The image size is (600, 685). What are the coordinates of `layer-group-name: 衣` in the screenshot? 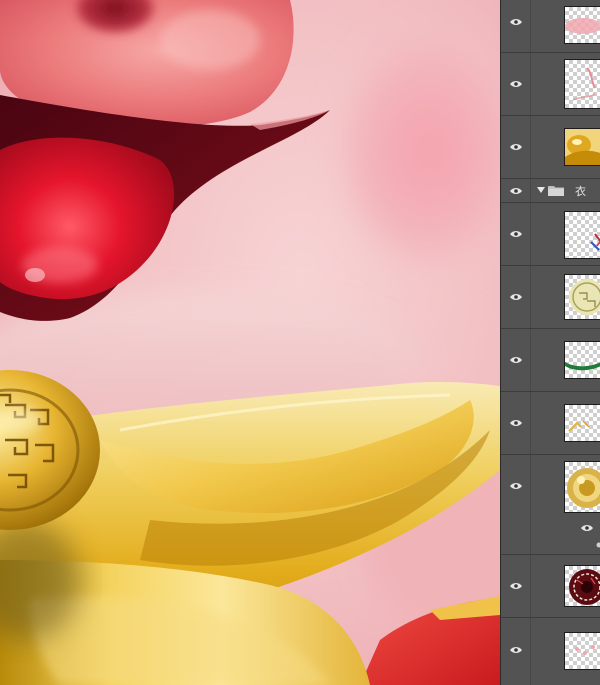 It's located at (580, 191).